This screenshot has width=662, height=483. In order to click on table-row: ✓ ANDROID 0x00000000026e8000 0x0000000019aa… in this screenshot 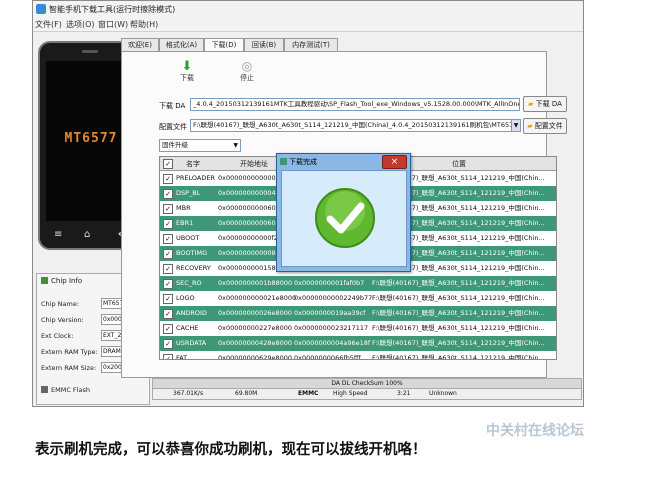, I will do `click(358, 313)`.